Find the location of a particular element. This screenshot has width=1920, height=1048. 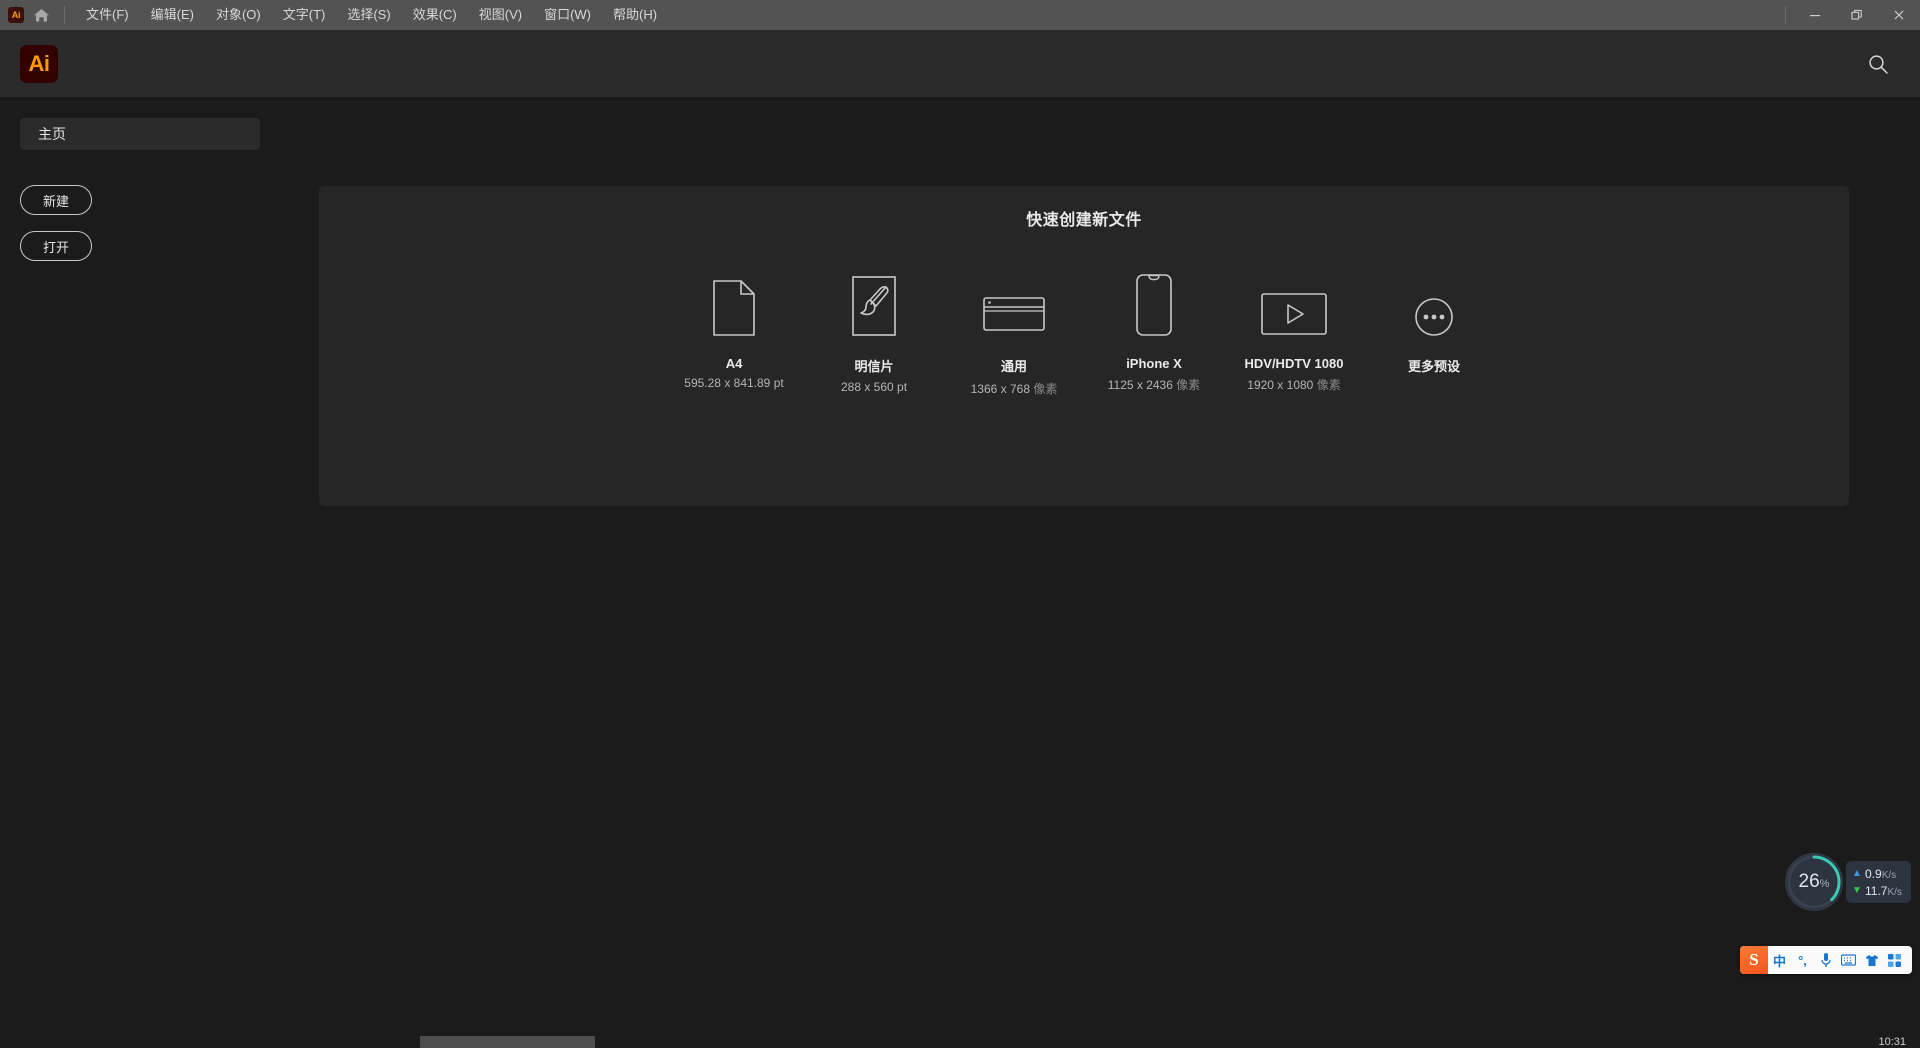

panel-title: 快速创建新文件 is located at coordinates (1084, 220).